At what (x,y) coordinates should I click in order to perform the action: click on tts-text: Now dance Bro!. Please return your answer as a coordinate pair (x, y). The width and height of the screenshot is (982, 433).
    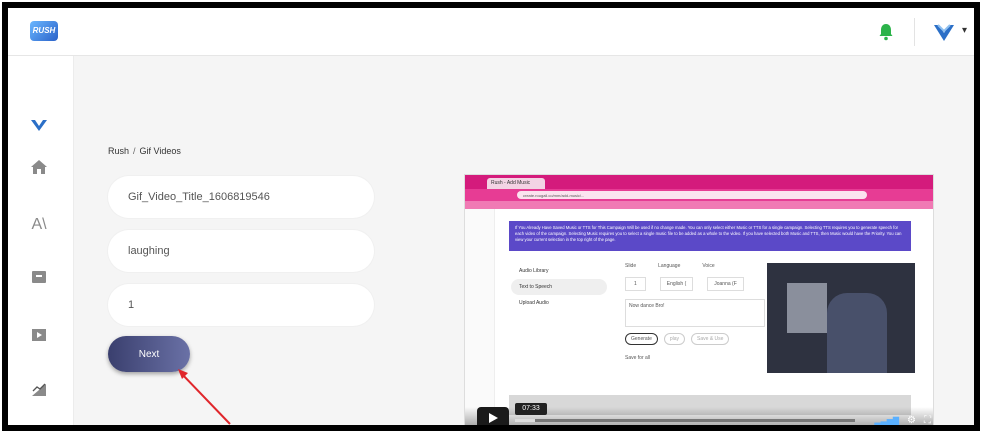
    Looking at the image, I should click on (695, 313).